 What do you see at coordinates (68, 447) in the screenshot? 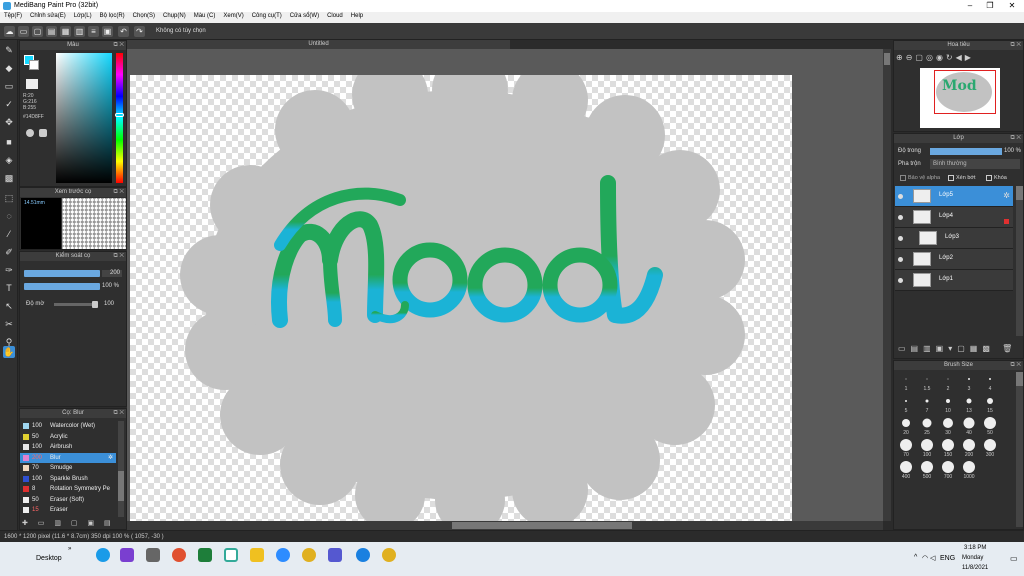
I see `brush-item: 100 Airbrush` at bounding box center [68, 447].